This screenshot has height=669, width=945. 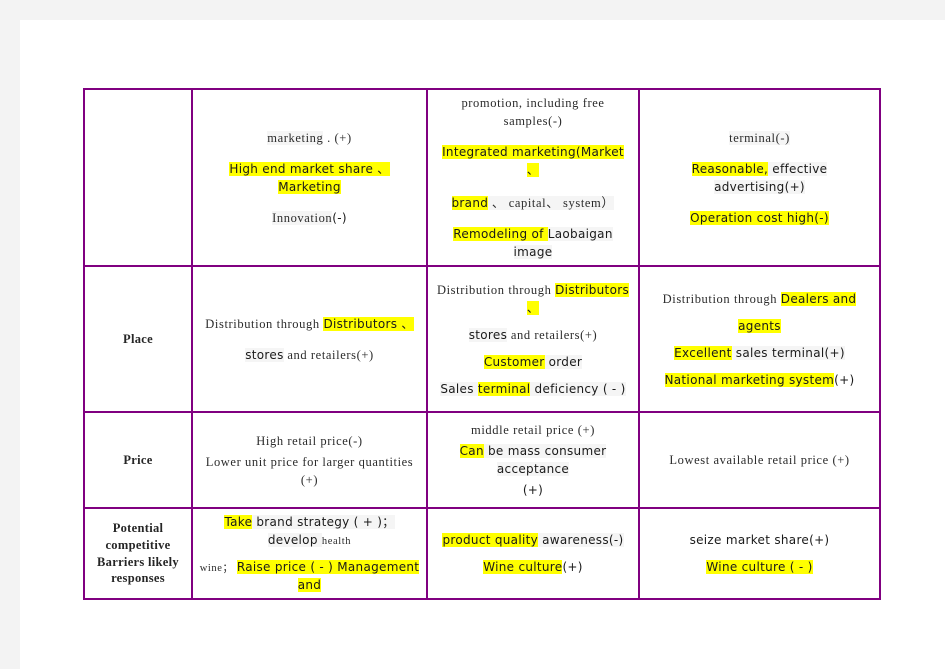 What do you see at coordinates (533, 299) in the screenshot?
I see `cell-text-line: Distribution through Distributors 、` at bounding box center [533, 299].